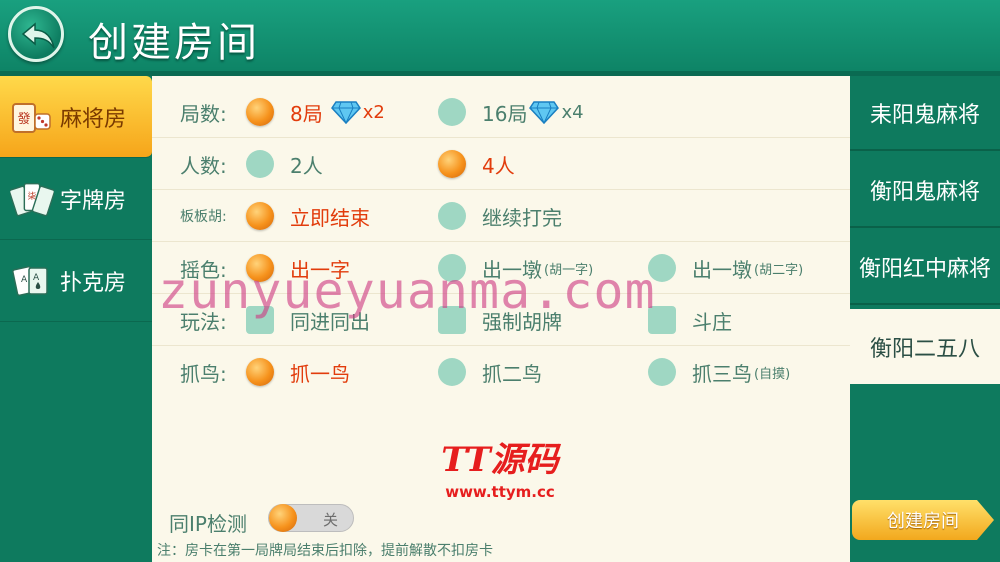  I want to click on variant-tab-leiyang-gui: 耒阳鬼麻将, so click(925, 113).